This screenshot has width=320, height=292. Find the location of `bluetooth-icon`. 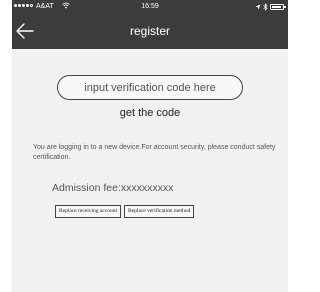

bluetooth-icon is located at coordinates (265, 6).